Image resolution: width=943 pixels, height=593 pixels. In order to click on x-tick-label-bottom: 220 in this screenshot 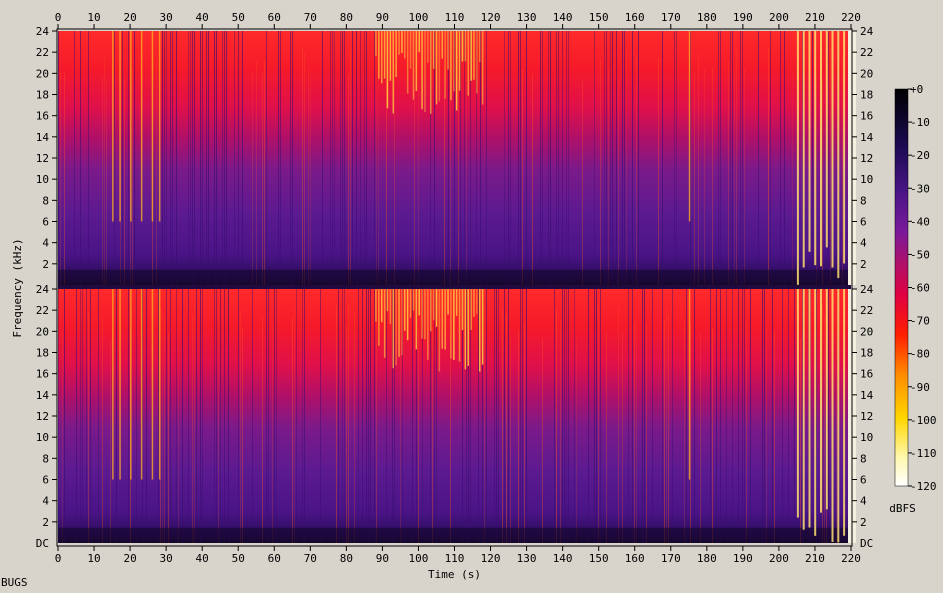, I will do `click(851, 558)`.